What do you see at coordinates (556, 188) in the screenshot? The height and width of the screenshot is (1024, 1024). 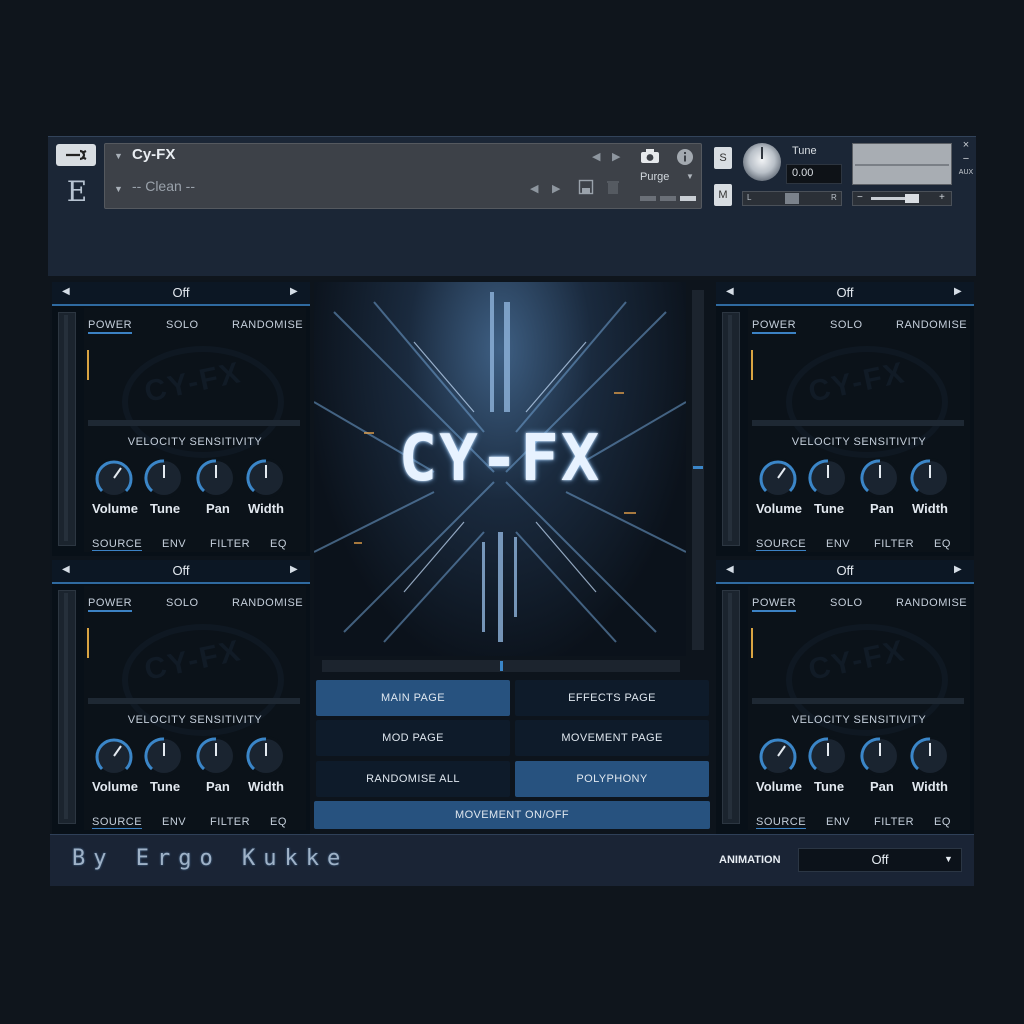 I see `next-snapshot-icon: ▶` at bounding box center [556, 188].